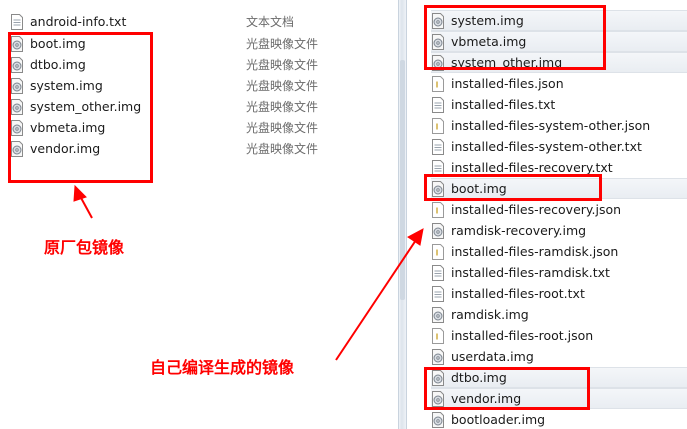  I want to click on self-built-images-label: 自己编译生成的镜像, so click(222, 367).